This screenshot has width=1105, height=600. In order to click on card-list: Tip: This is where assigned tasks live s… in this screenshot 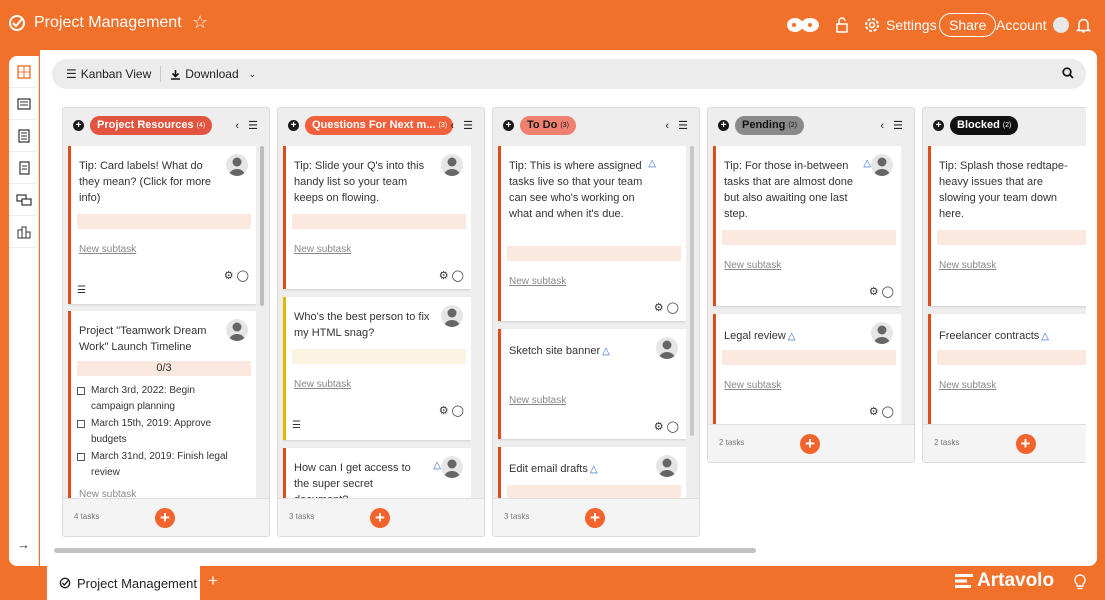, I will do `click(592, 322)`.